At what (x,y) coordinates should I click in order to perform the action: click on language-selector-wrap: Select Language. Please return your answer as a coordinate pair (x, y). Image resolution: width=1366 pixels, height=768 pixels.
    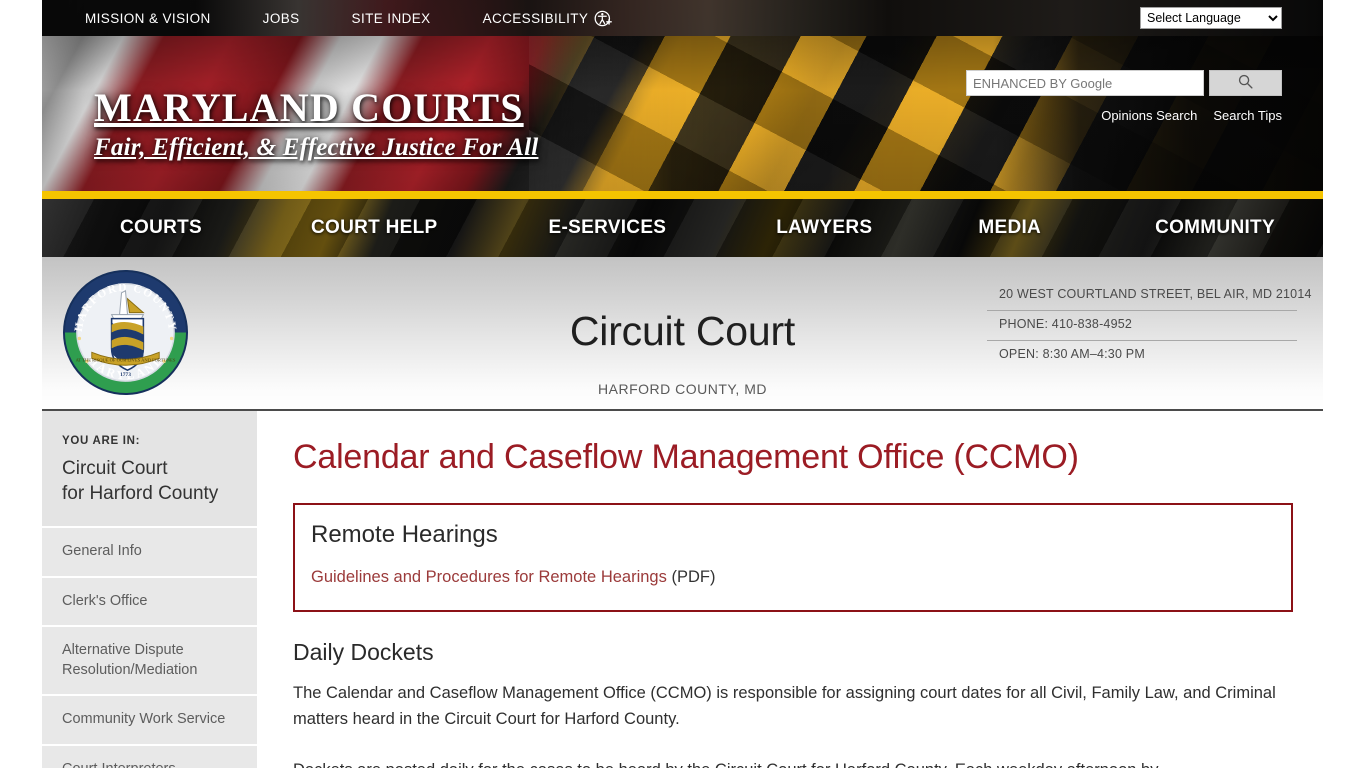
    Looking at the image, I should click on (1211, 18).